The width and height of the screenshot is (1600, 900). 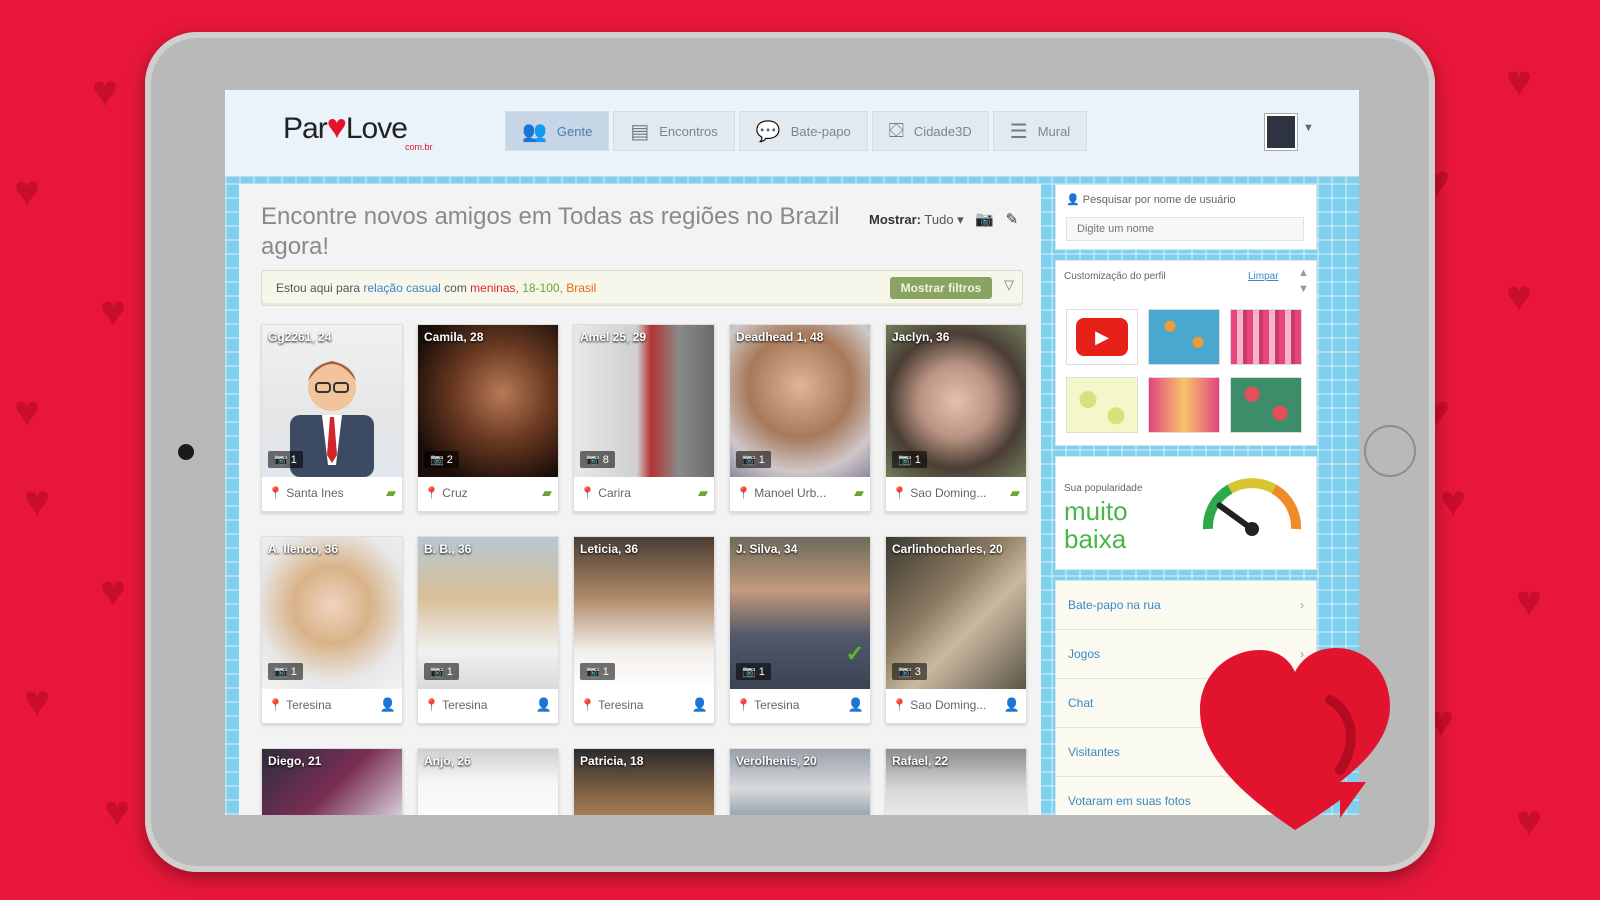 I want to click on popularity-value: muito baixa, so click(x=1096, y=525).